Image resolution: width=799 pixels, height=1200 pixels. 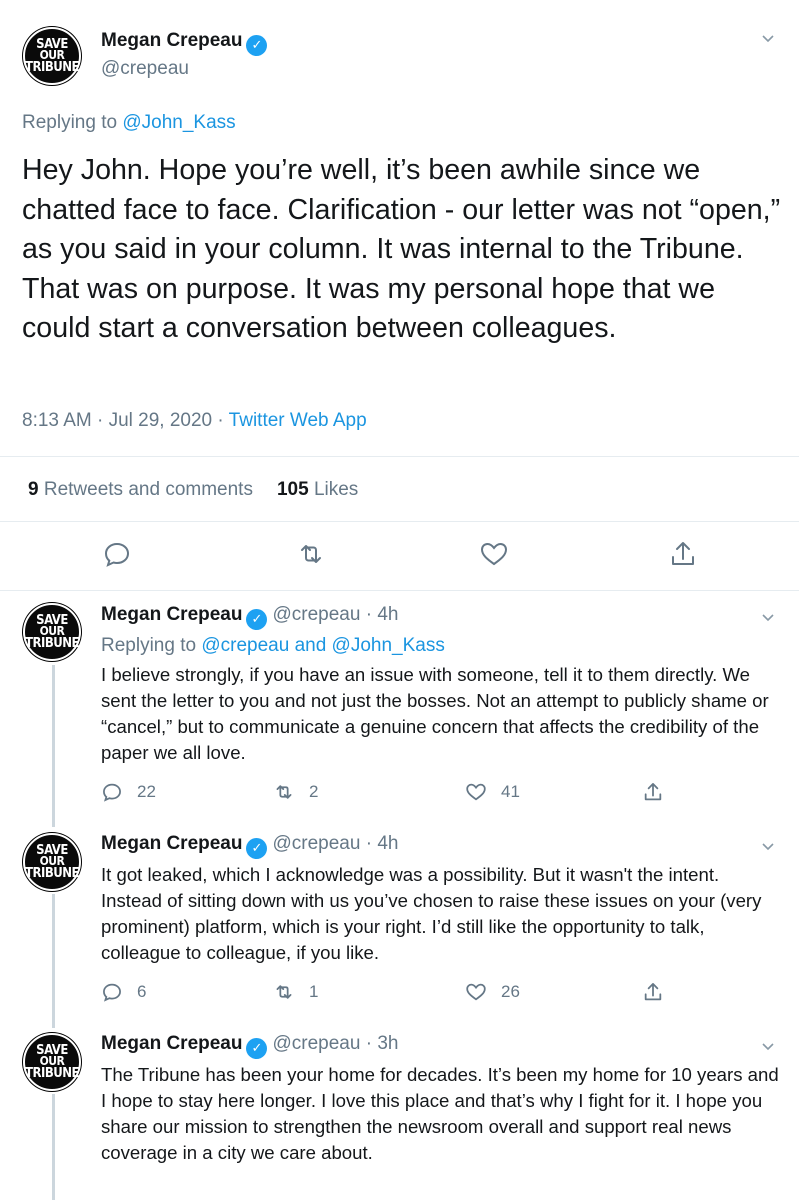 What do you see at coordinates (295, 992) in the screenshot?
I see `retweet-action: 1` at bounding box center [295, 992].